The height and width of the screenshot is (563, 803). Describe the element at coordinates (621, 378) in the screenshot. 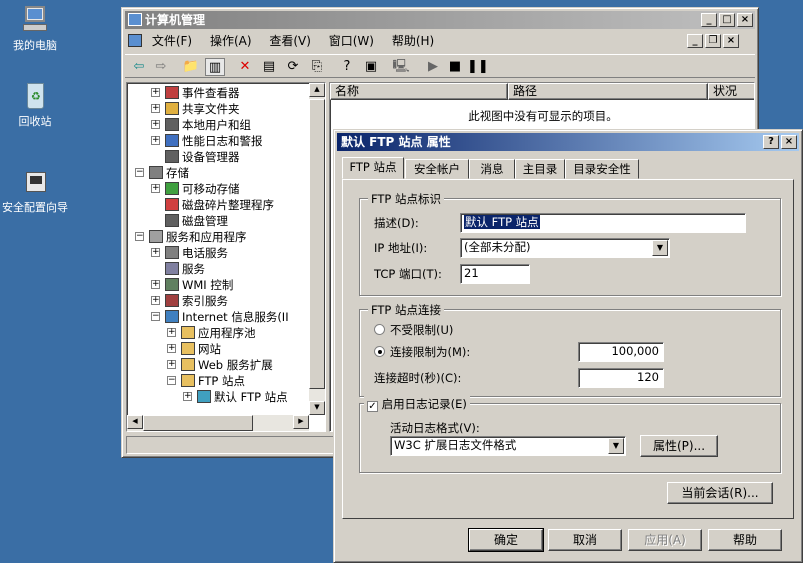

I see `timeout-input: 120` at that location.